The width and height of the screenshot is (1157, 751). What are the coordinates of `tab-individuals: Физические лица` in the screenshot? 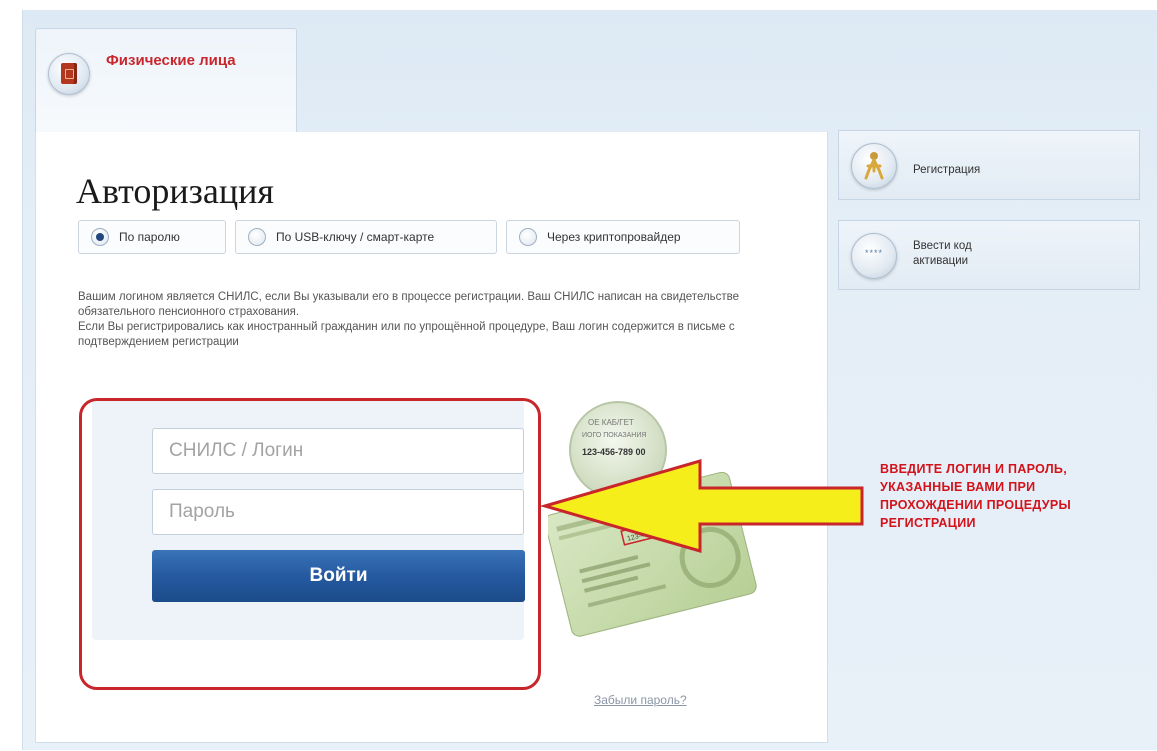 It's located at (166, 81).